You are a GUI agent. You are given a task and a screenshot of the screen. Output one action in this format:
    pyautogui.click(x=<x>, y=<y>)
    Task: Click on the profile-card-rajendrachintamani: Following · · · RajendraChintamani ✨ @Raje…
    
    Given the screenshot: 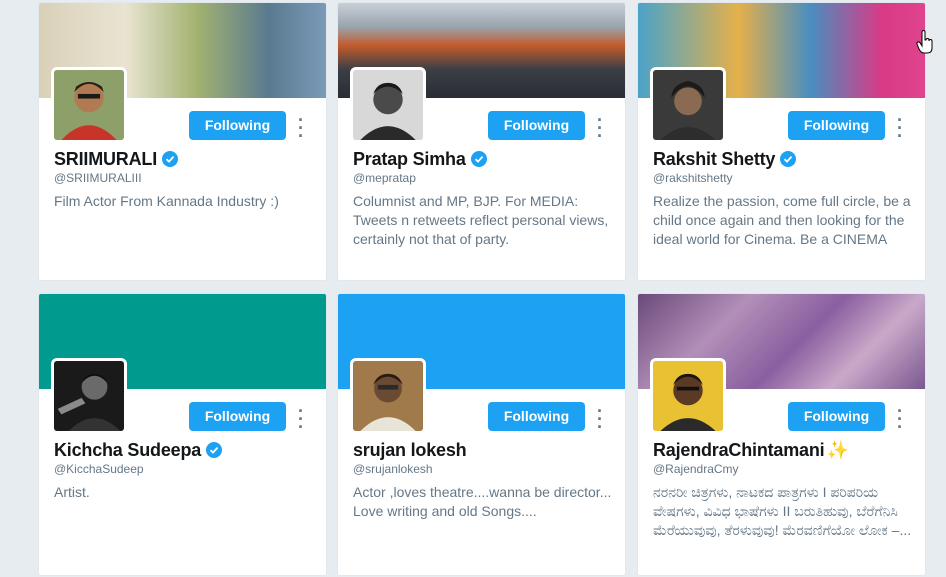 What is the action you would take?
    pyautogui.click(x=781, y=434)
    